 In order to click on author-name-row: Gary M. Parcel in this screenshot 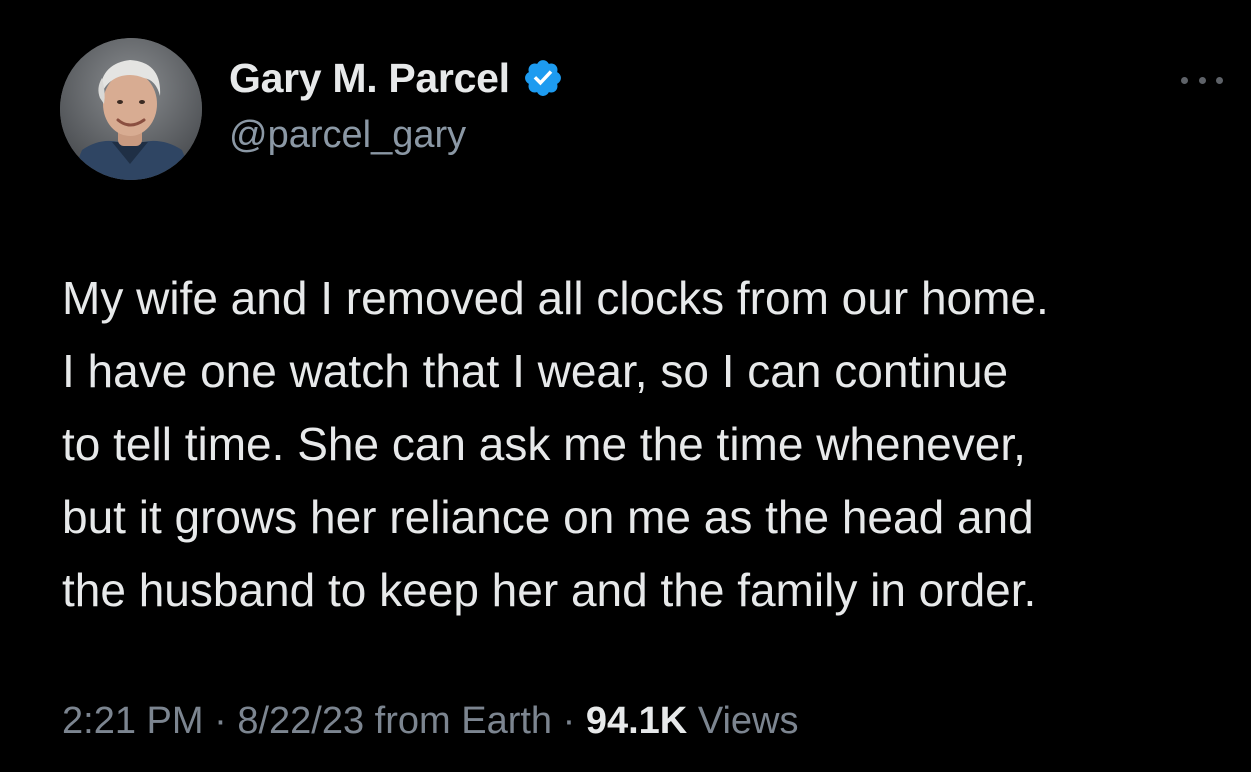, I will do `click(396, 78)`.